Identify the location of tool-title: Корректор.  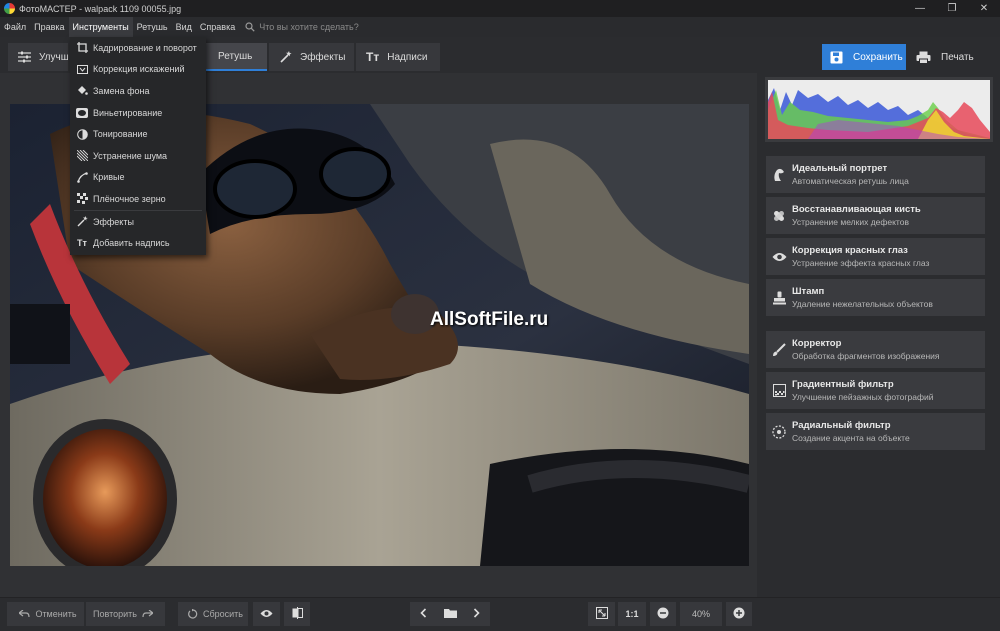
(817, 343).